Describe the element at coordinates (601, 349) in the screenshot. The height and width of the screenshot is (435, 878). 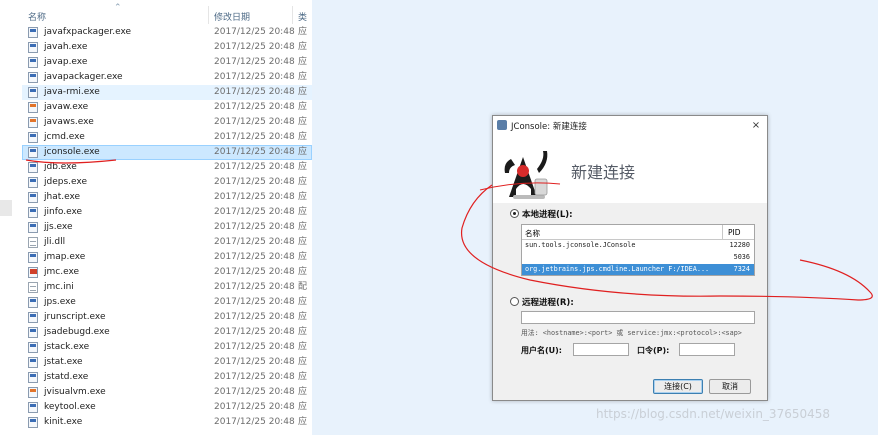
I see `username-field` at that location.